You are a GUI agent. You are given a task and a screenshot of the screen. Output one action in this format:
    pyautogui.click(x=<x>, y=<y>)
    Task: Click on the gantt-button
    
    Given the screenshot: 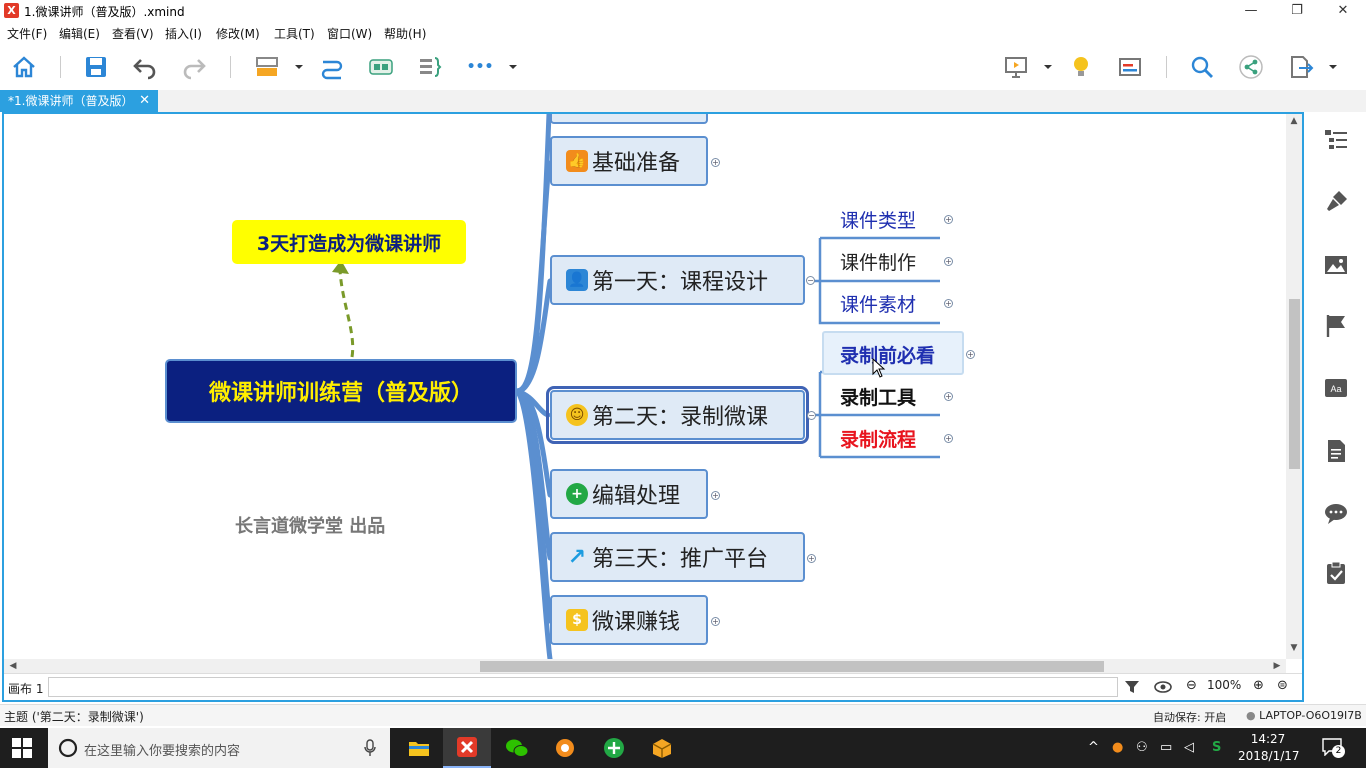 What is the action you would take?
    pyautogui.click(x=1130, y=67)
    